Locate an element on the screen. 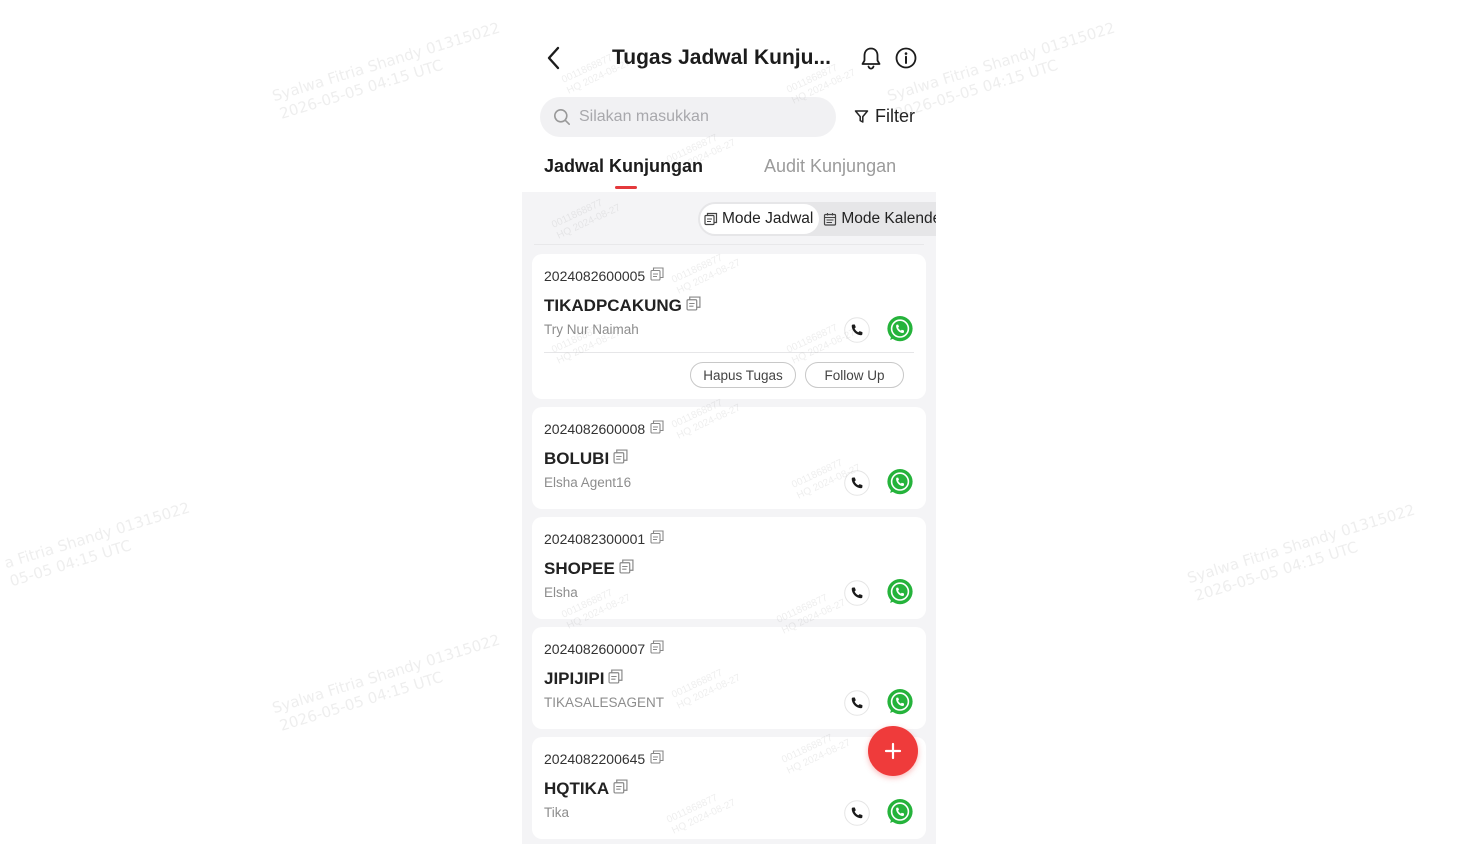 The height and width of the screenshot is (844, 1484). tab-audit-kunjungan: Audit Kunjungan is located at coordinates (830, 166).